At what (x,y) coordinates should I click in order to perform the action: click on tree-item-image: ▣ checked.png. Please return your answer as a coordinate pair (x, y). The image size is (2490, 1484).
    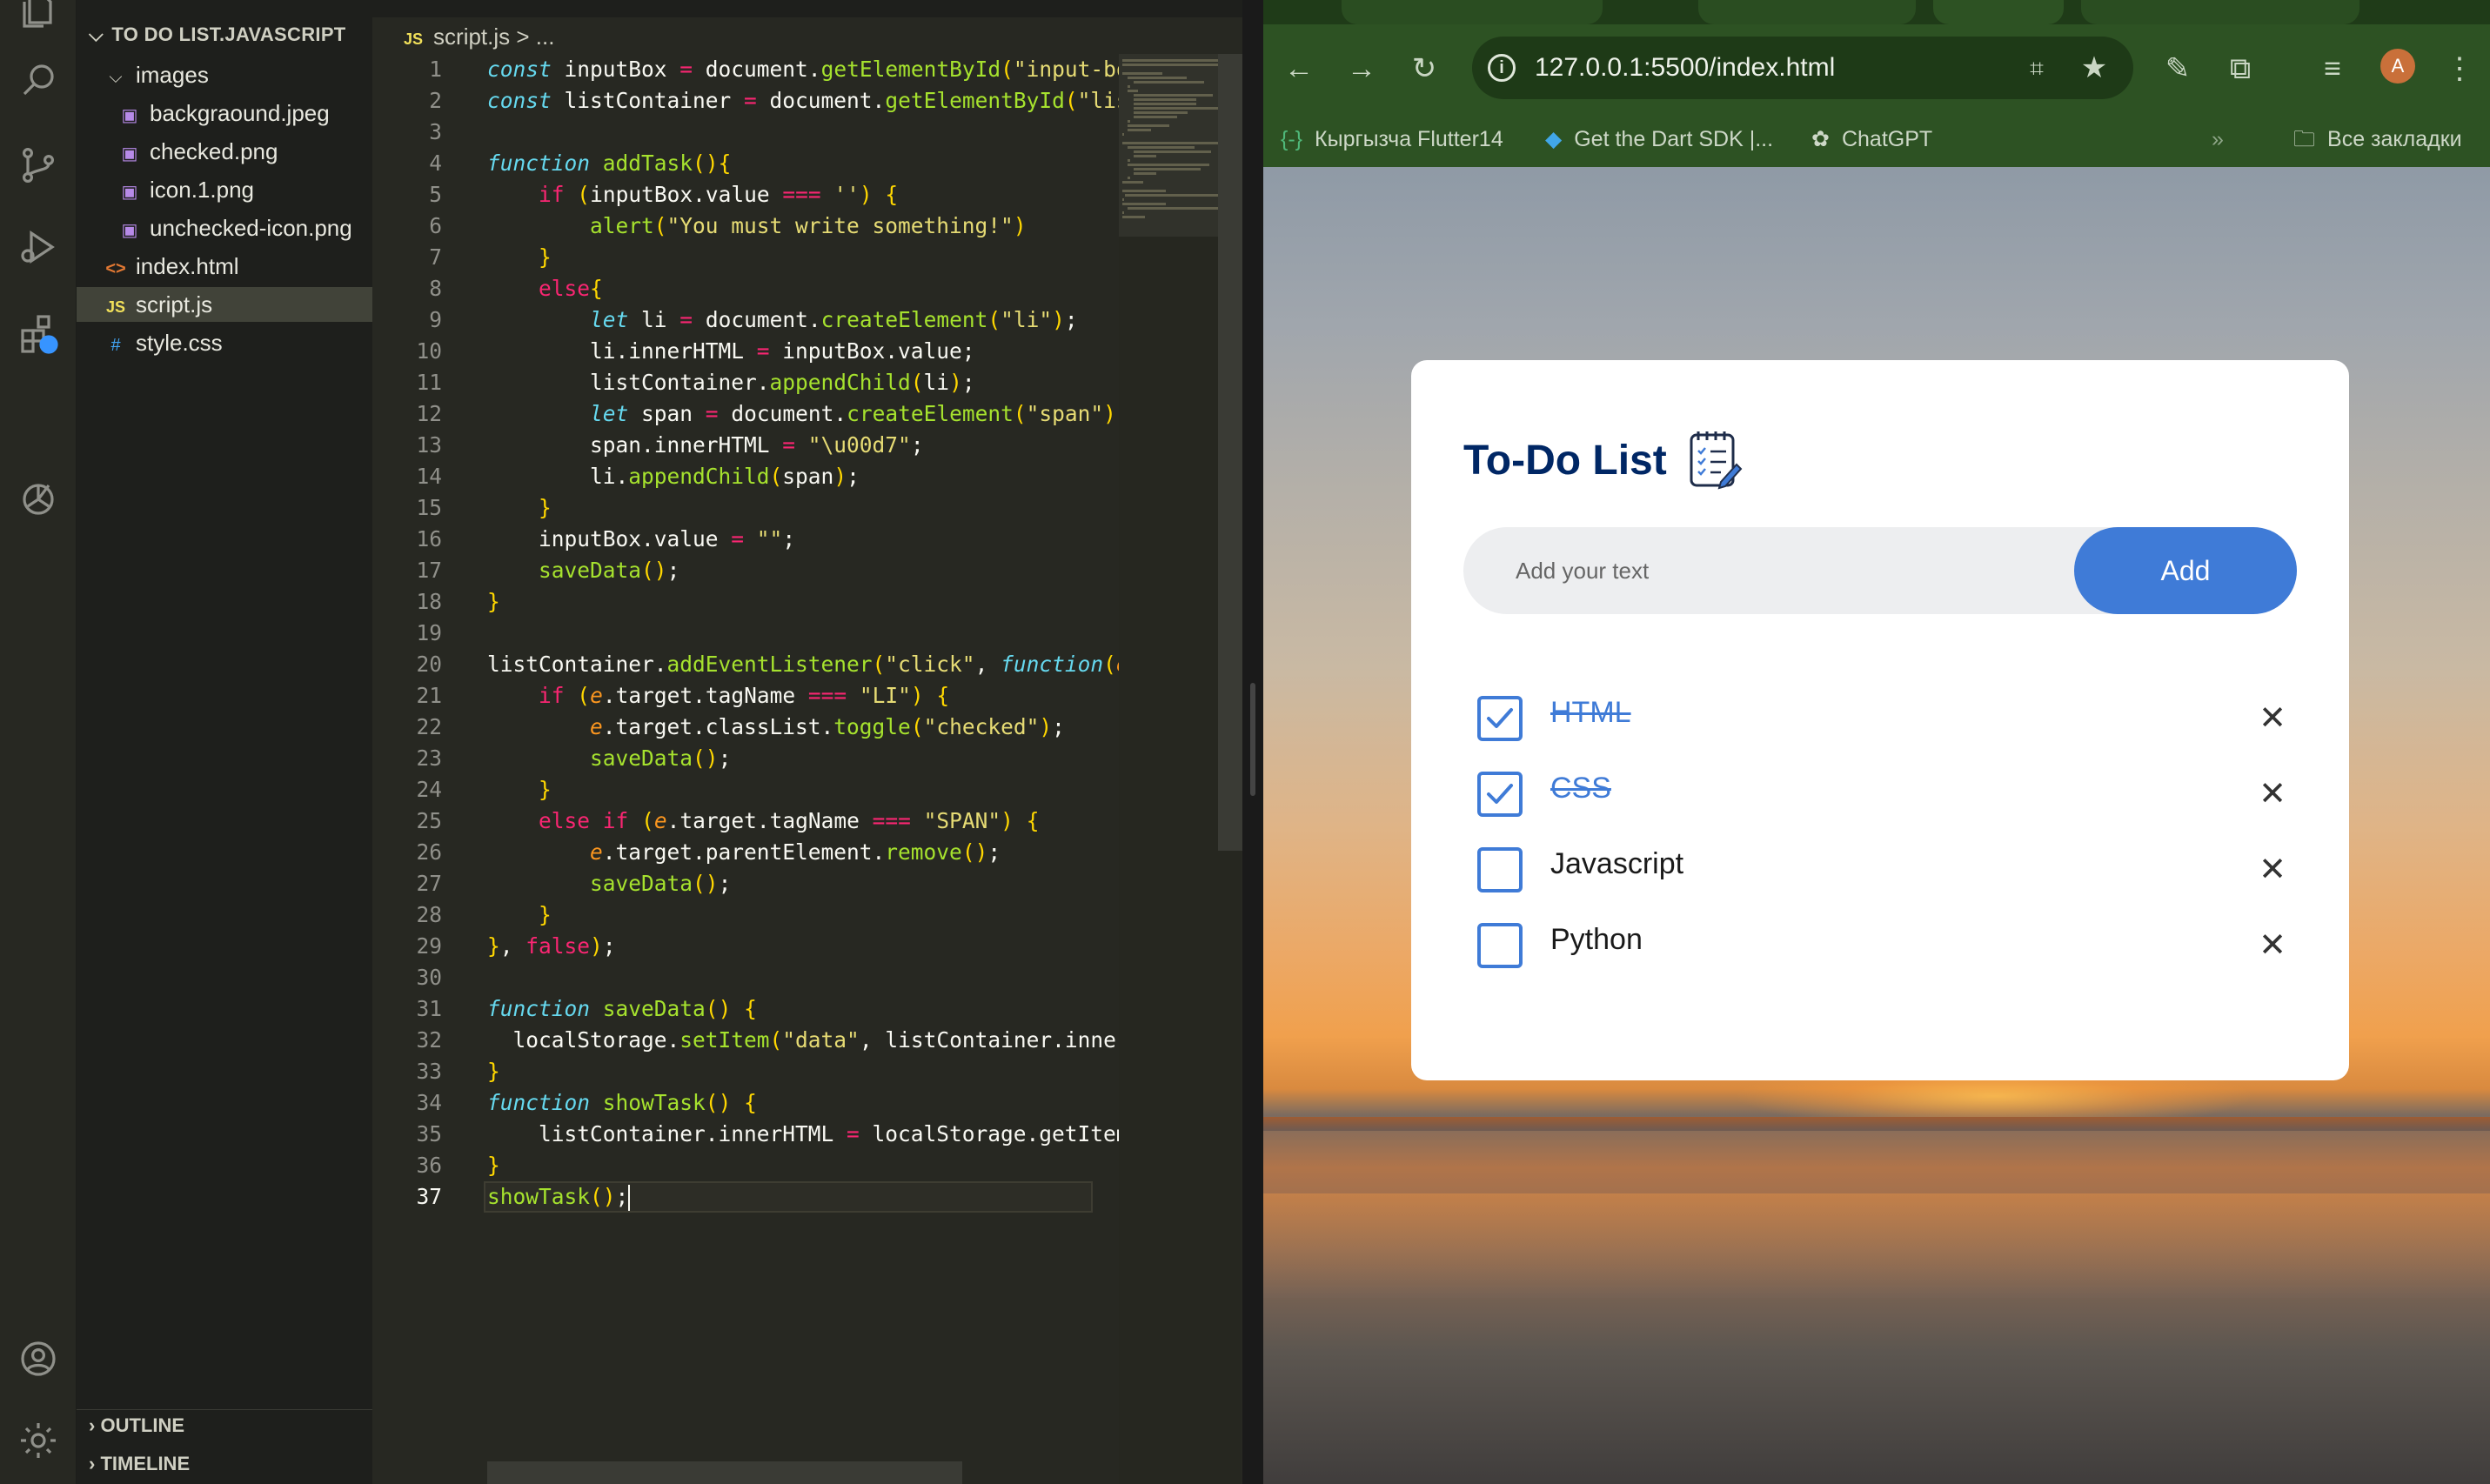
    Looking at the image, I should click on (224, 151).